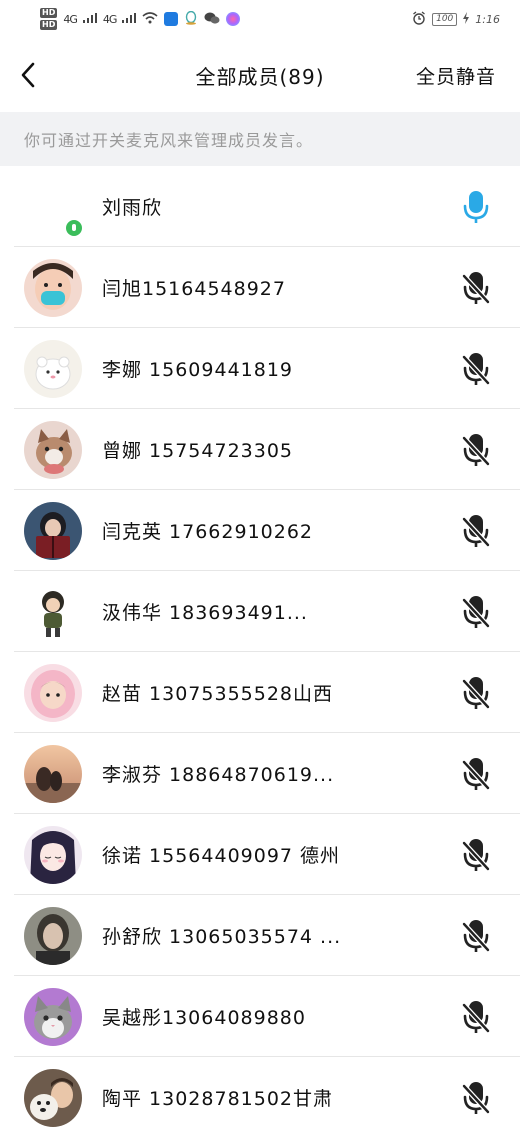 The width and height of the screenshot is (520, 1127). Describe the element at coordinates (204, 1018) in the screenshot. I see `member-name: 吴越彤13064089880` at that location.